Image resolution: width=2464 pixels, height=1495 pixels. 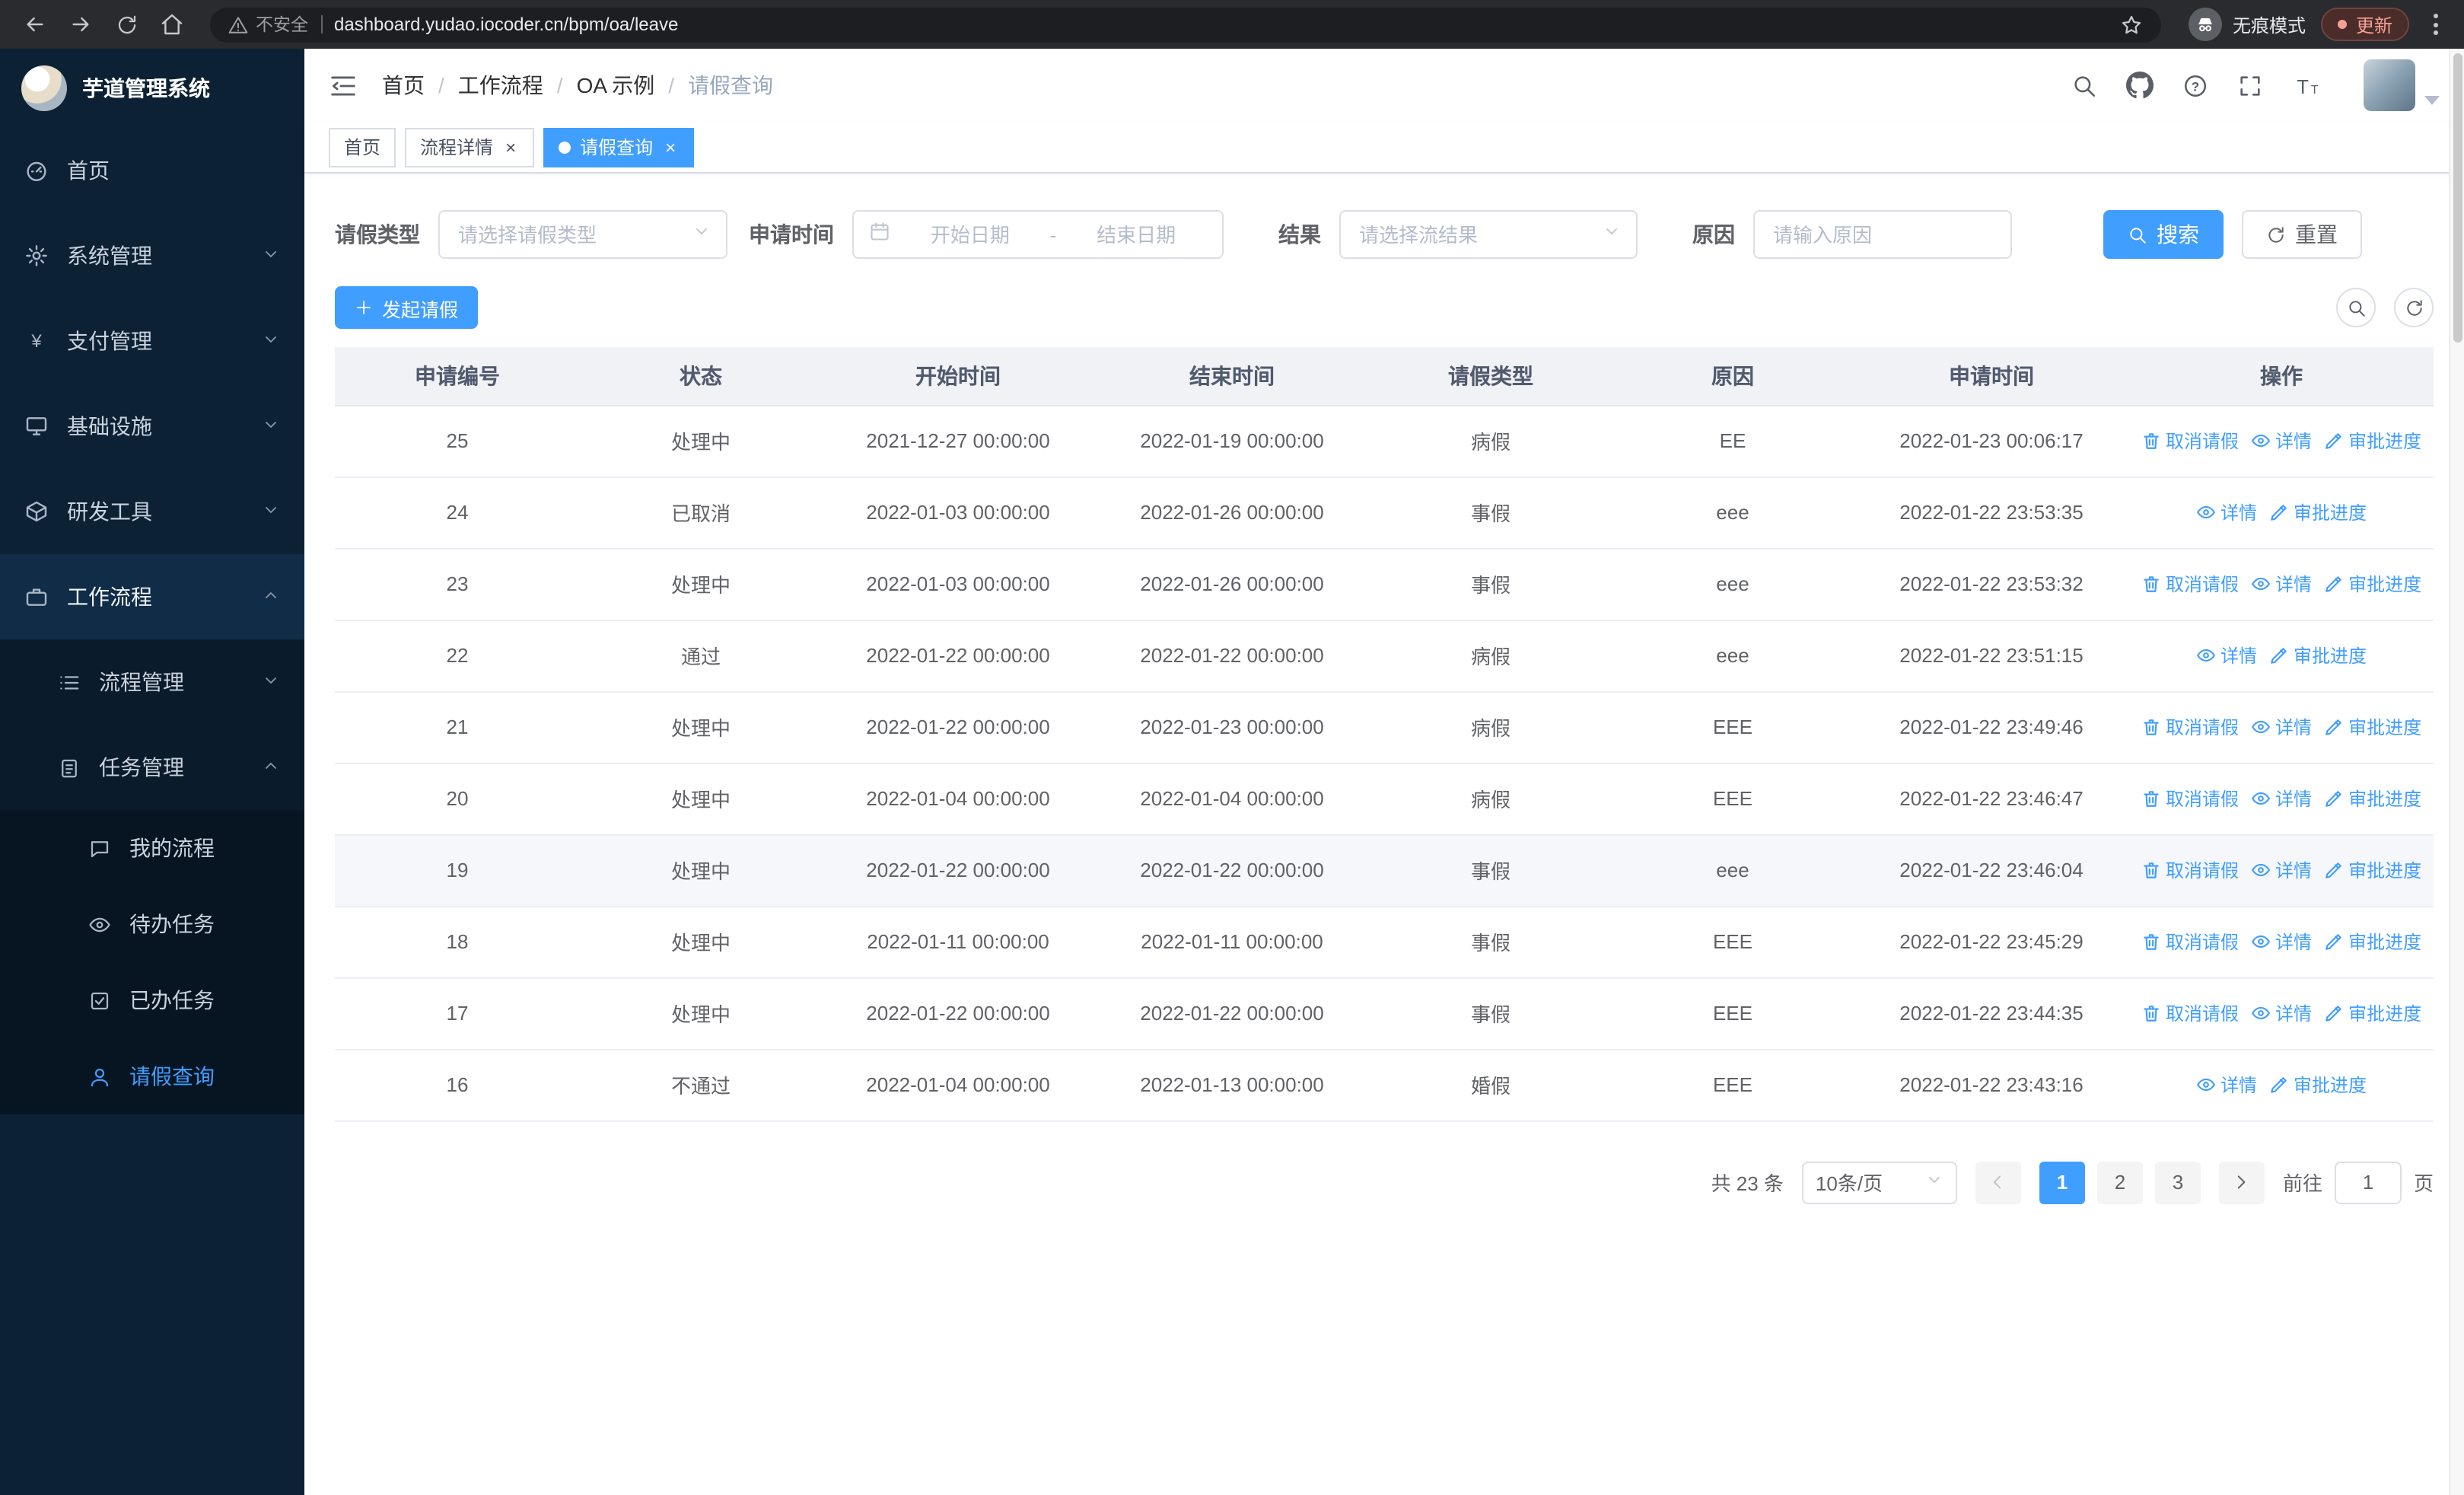 What do you see at coordinates (500, 85) in the screenshot?
I see `breadcrumb-item: 工作流程` at bounding box center [500, 85].